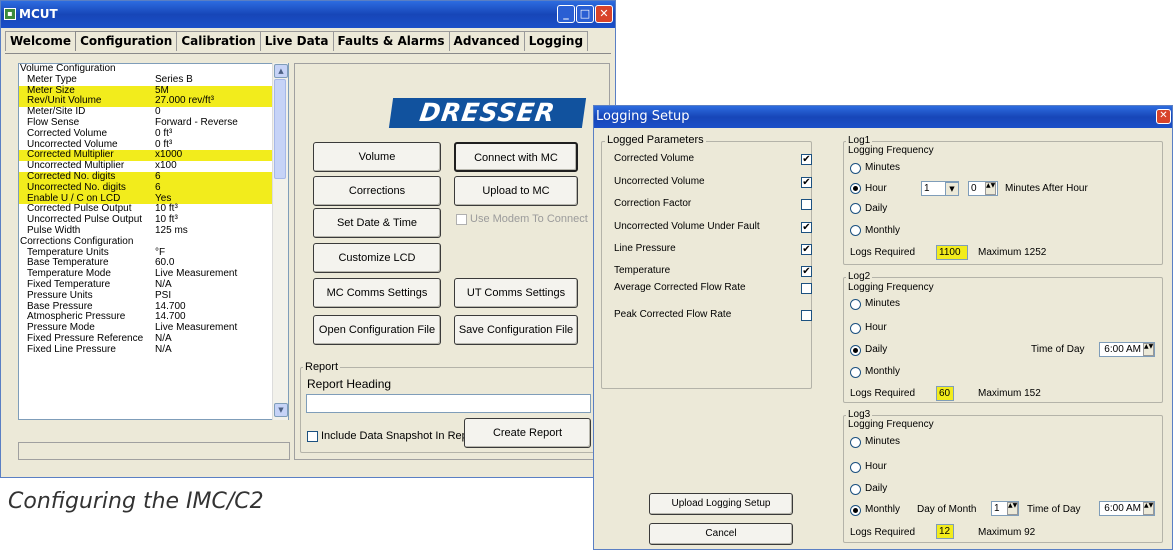  I want to click on corrections-button: Corrections, so click(377, 191).